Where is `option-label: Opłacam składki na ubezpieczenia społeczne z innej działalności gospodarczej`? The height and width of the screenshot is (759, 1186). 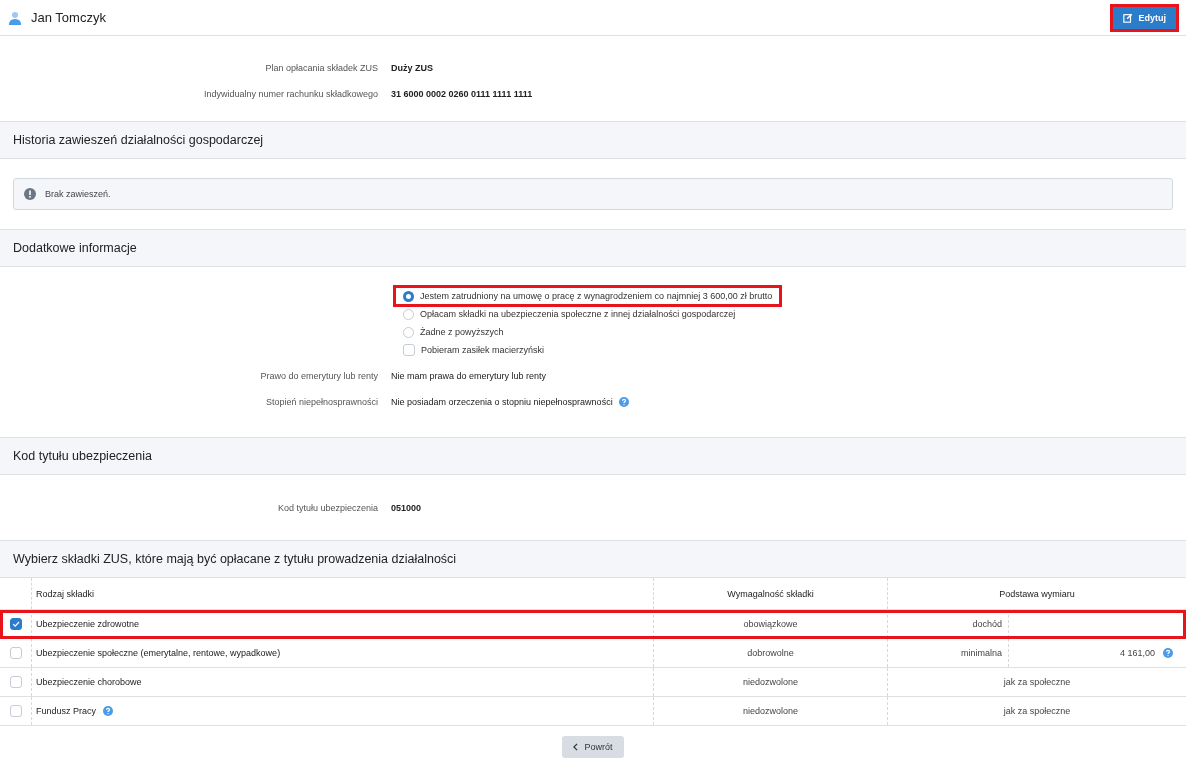 option-label: Opłacam składki na ubezpieczenia społeczne z innej działalności gospodarczej is located at coordinates (578, 314).